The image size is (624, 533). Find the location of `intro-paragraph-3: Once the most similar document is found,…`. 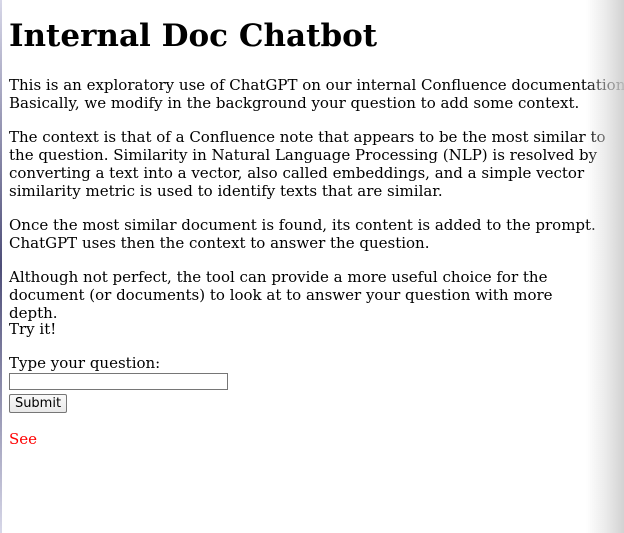

intro-paragraph-3: Once the most similar document is found,… is located at coordinates (302, 234).